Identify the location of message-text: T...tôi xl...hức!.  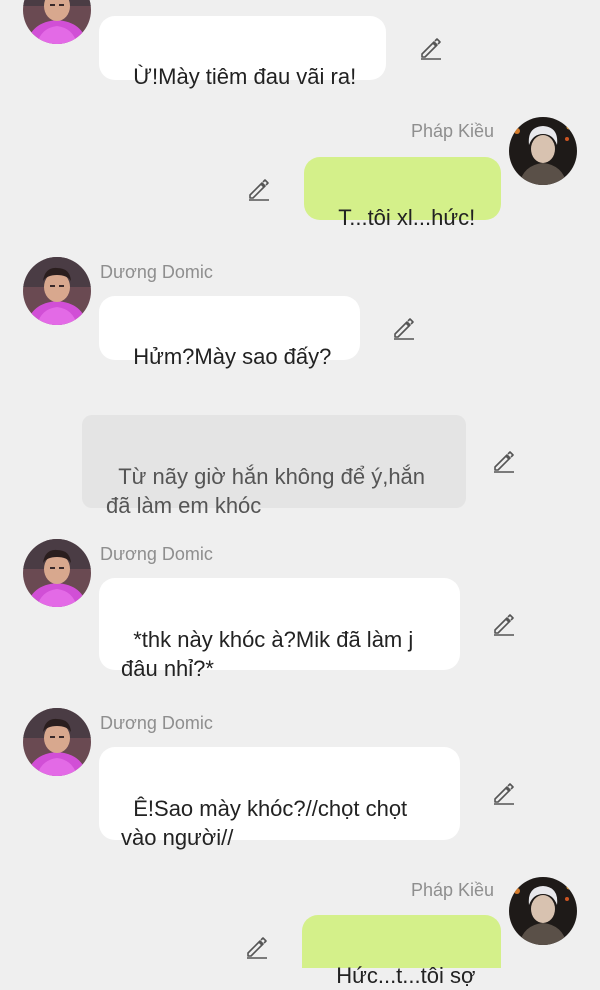
(407, 217).